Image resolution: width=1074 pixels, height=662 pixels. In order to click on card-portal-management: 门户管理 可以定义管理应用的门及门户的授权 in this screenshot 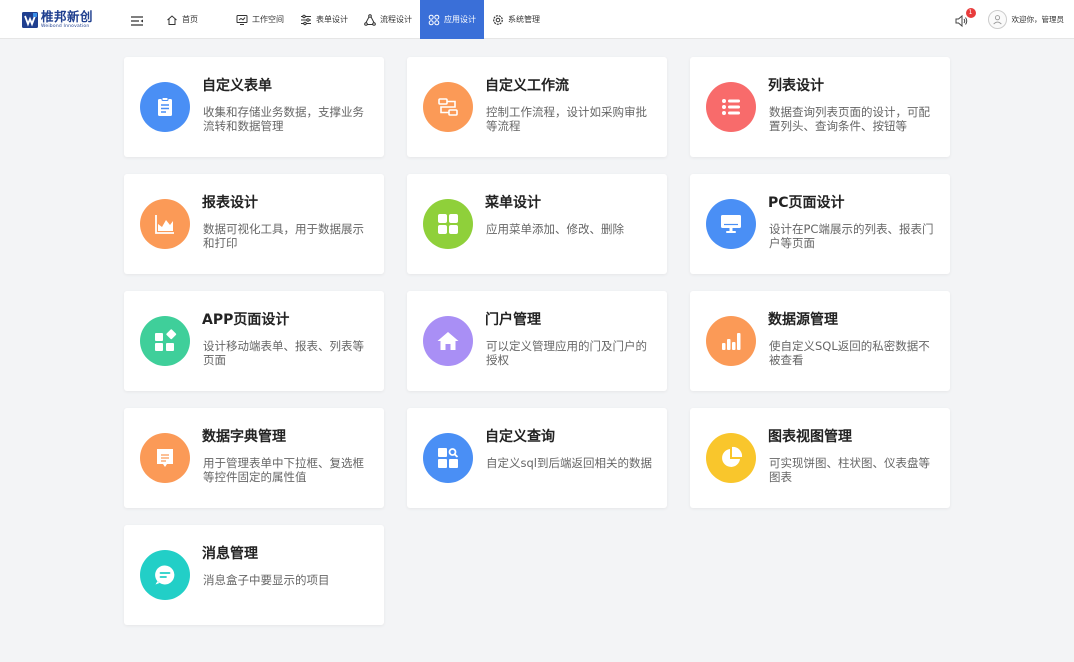, I will do `click(537, 341)`.